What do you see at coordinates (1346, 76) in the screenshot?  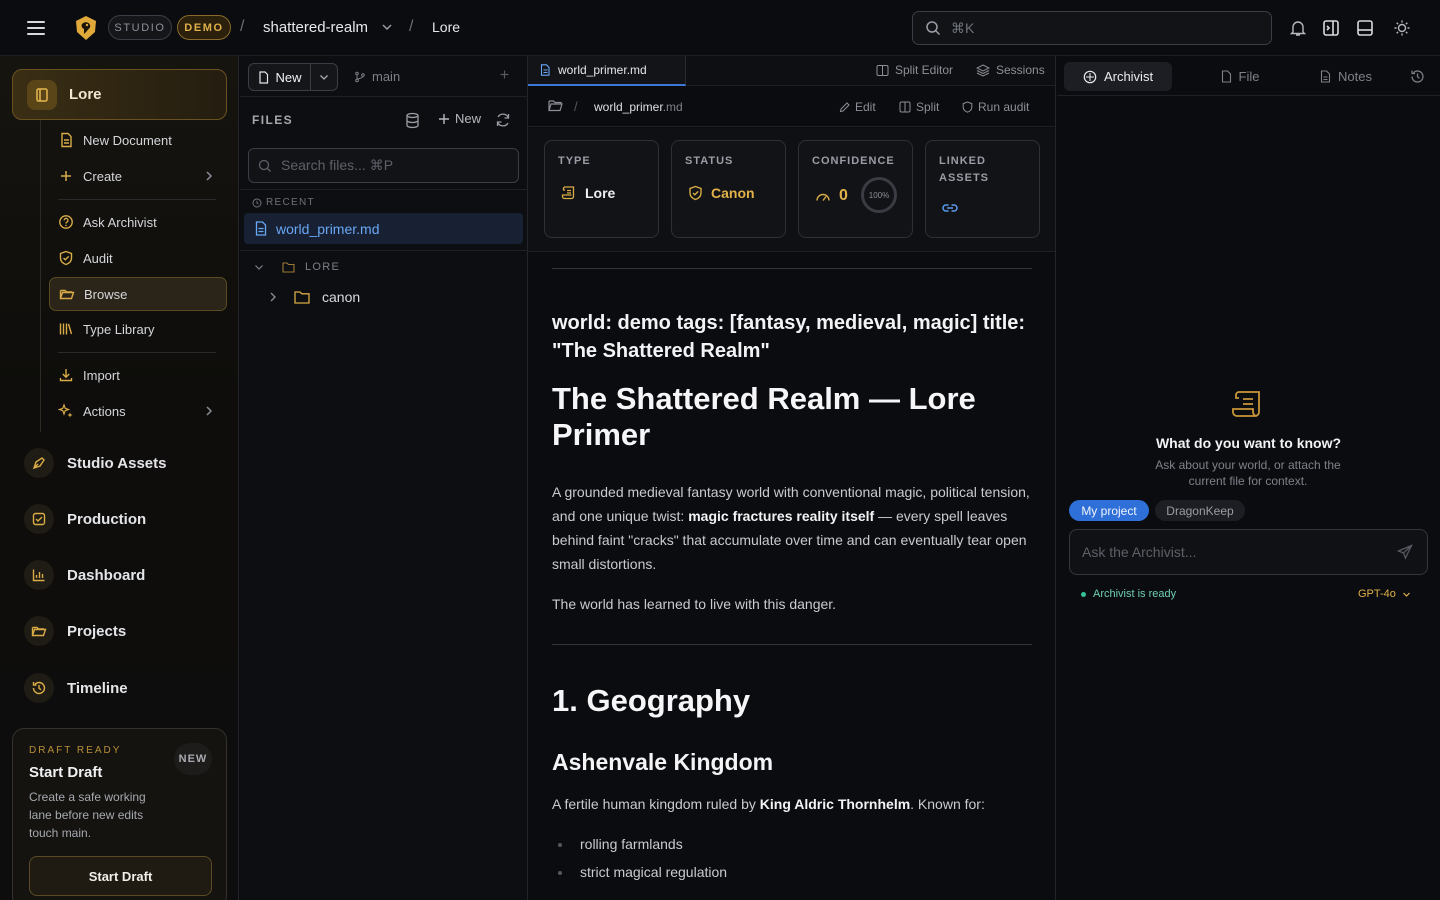 I see `tab-notes: Notes` at bounding box center [1346, 76].